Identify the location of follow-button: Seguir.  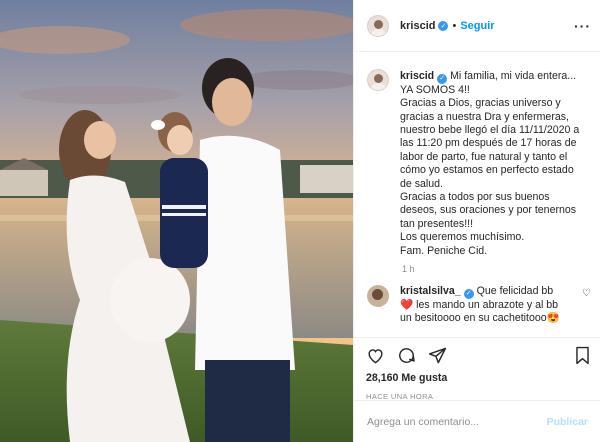
(477, 26).